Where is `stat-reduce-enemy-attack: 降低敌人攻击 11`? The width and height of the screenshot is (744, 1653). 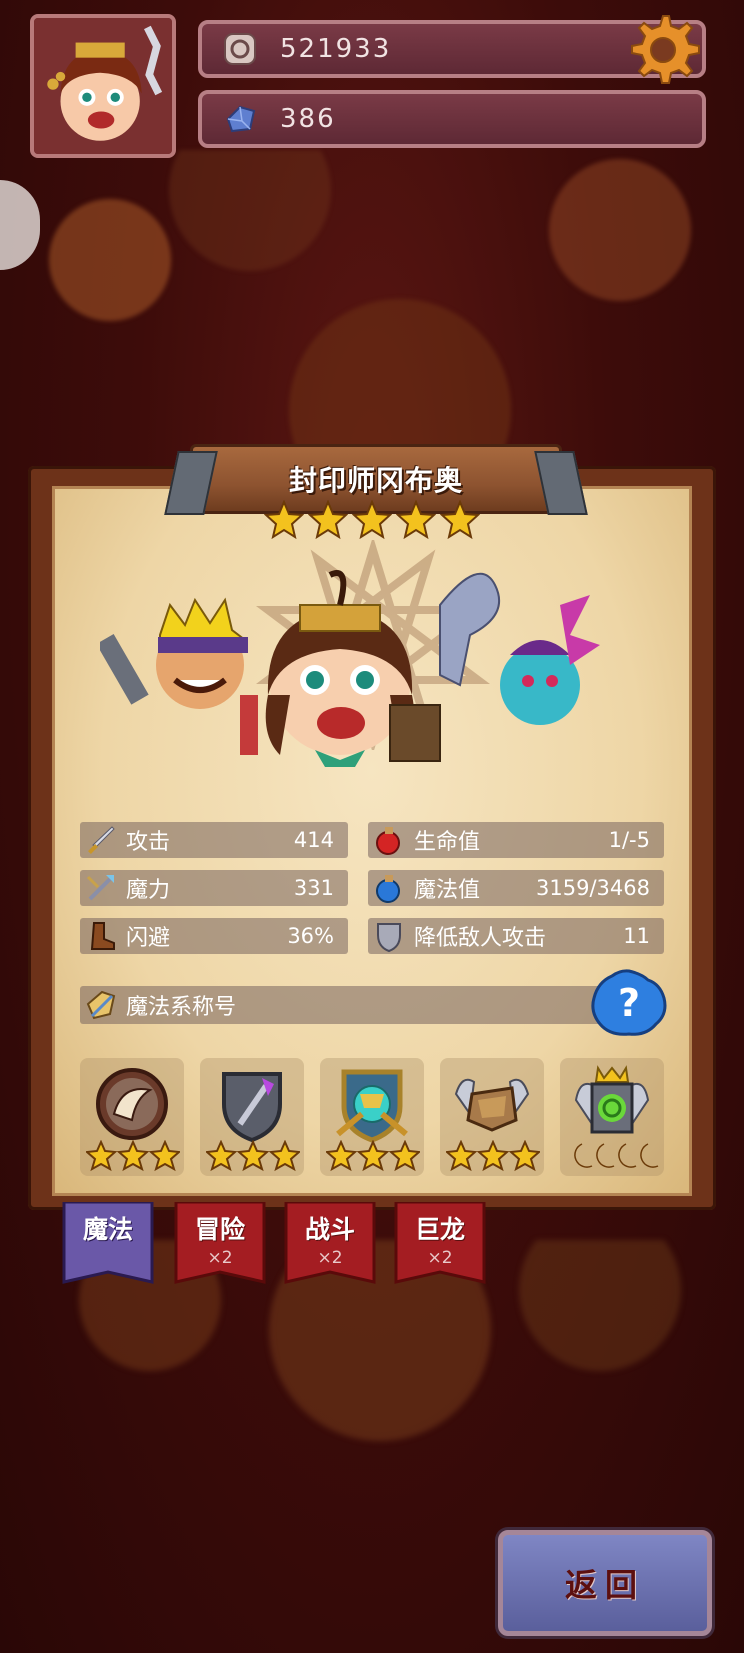
stat-reduce-enemy-attack: 降低敌人攻击 11 is located at coordinates (516, 936).